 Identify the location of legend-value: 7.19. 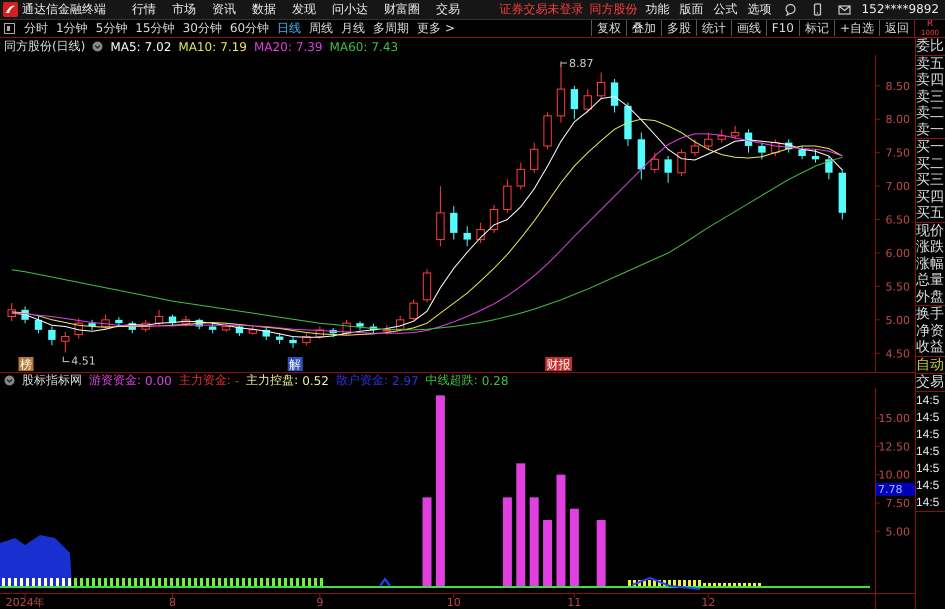
(233, 47).